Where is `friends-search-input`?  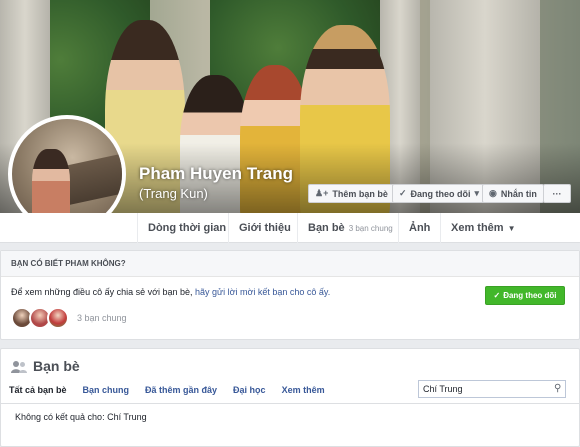
friends-search-input is located at coordinates (492, 389).